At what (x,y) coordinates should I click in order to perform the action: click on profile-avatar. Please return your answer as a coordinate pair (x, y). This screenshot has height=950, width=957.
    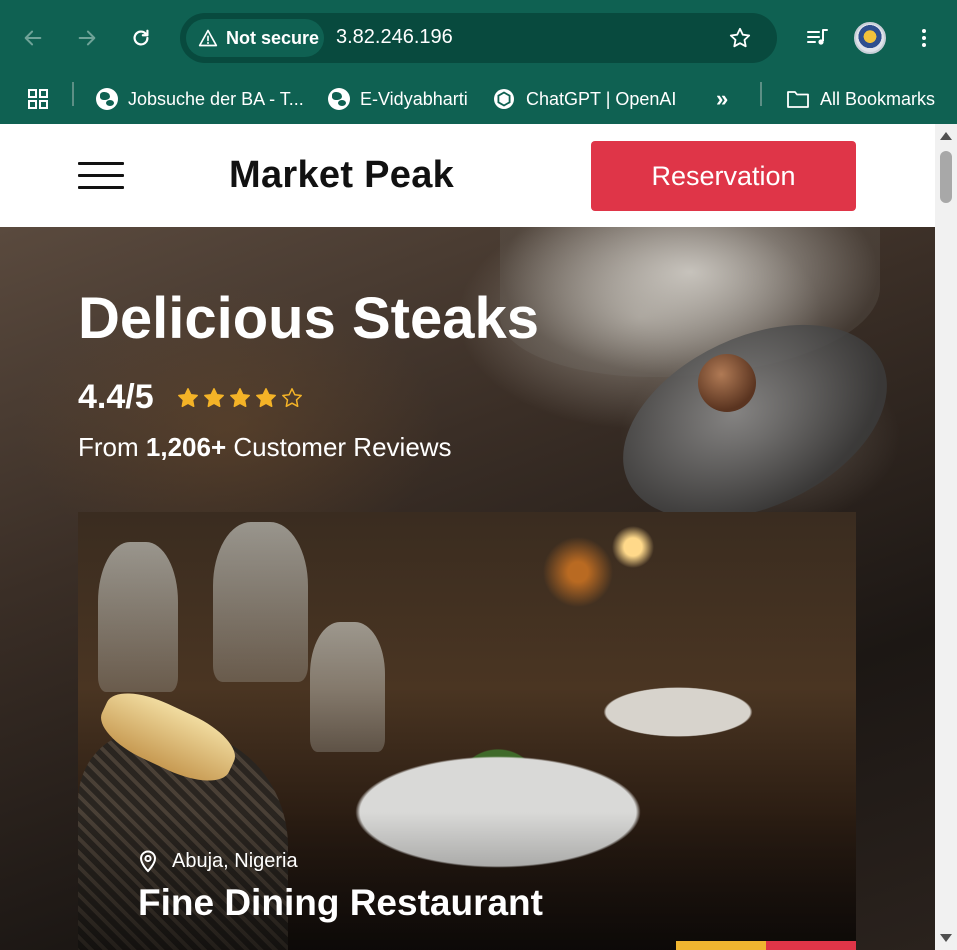
    Looking at the image, I should click on (870, 38).